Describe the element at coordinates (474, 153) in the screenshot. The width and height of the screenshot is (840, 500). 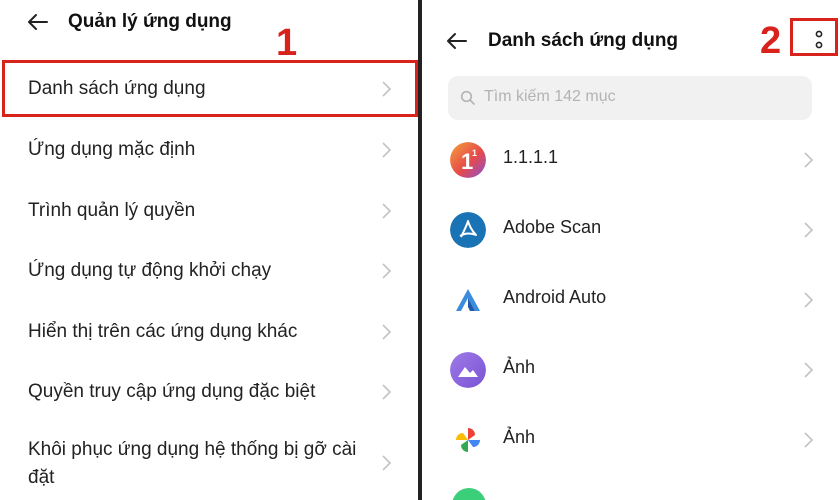
I see `svg-text: 1` at that location.